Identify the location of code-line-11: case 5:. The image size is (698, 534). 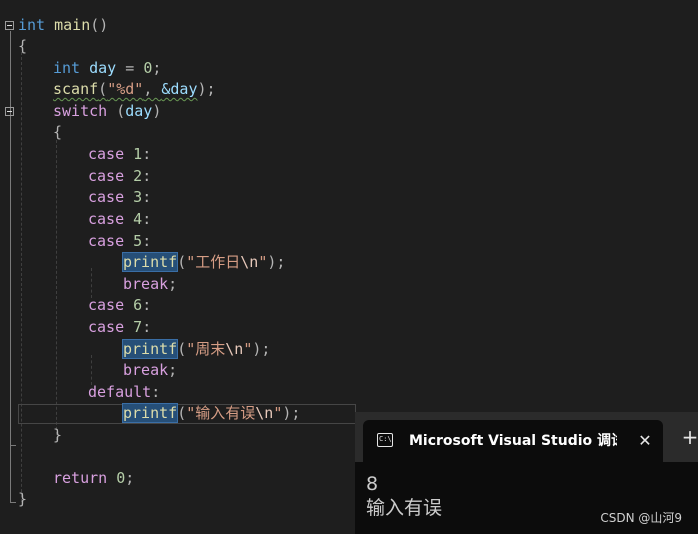
(119, 241).